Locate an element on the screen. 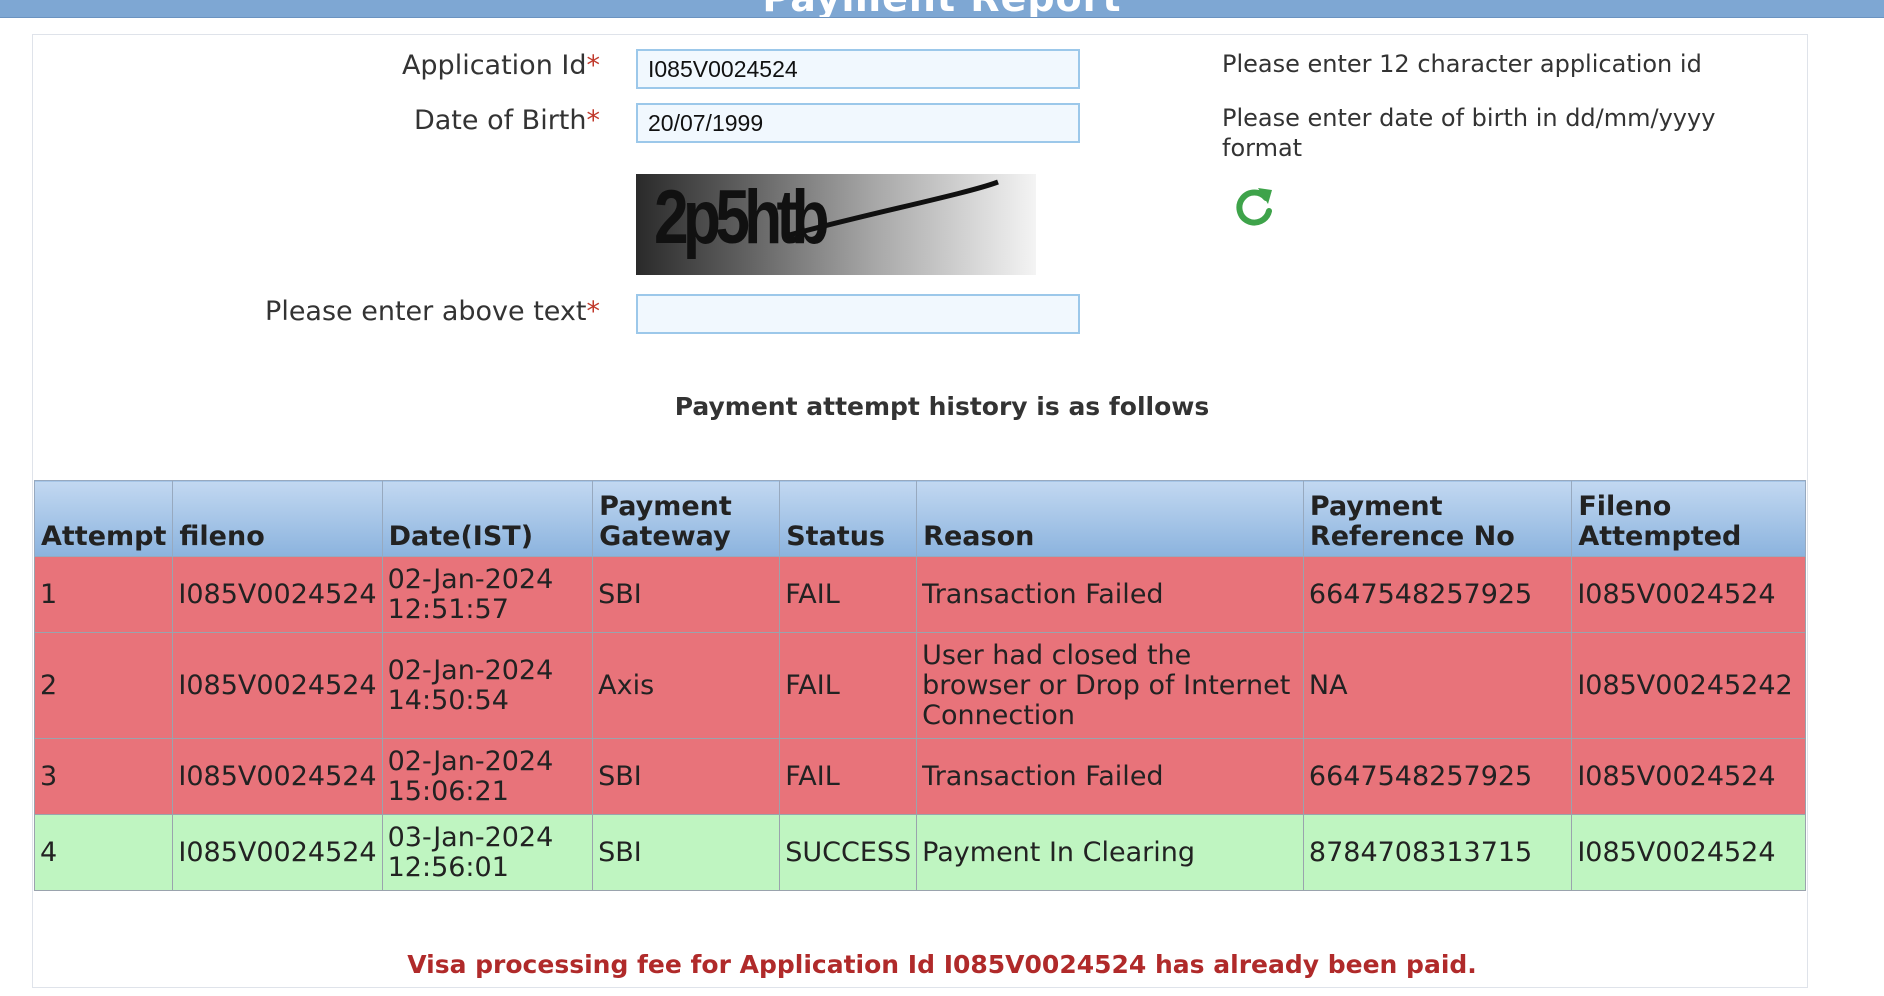  reason-cell: Payment In Clearing is located at coordinates (1110, 852).